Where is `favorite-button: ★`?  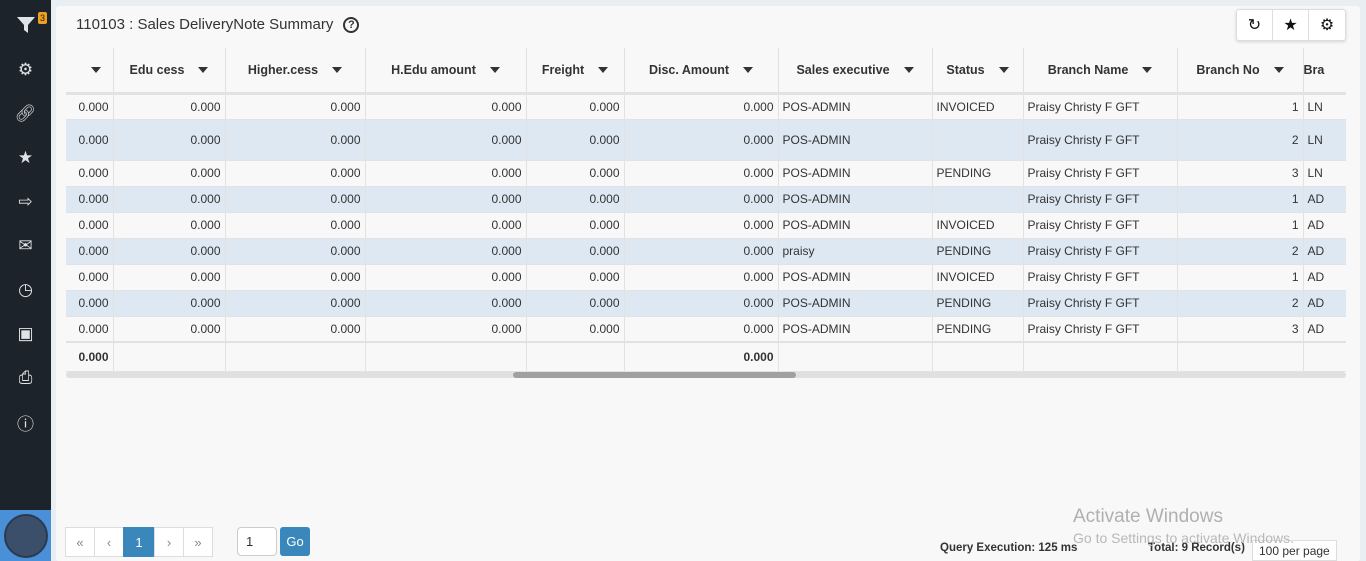 favorite-button: ★ is located at coordinates (1291, 25).